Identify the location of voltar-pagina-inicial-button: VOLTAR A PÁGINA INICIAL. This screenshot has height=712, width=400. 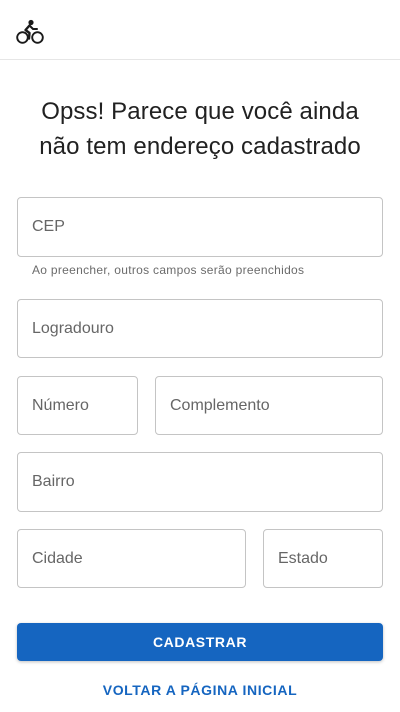
(200, 690).